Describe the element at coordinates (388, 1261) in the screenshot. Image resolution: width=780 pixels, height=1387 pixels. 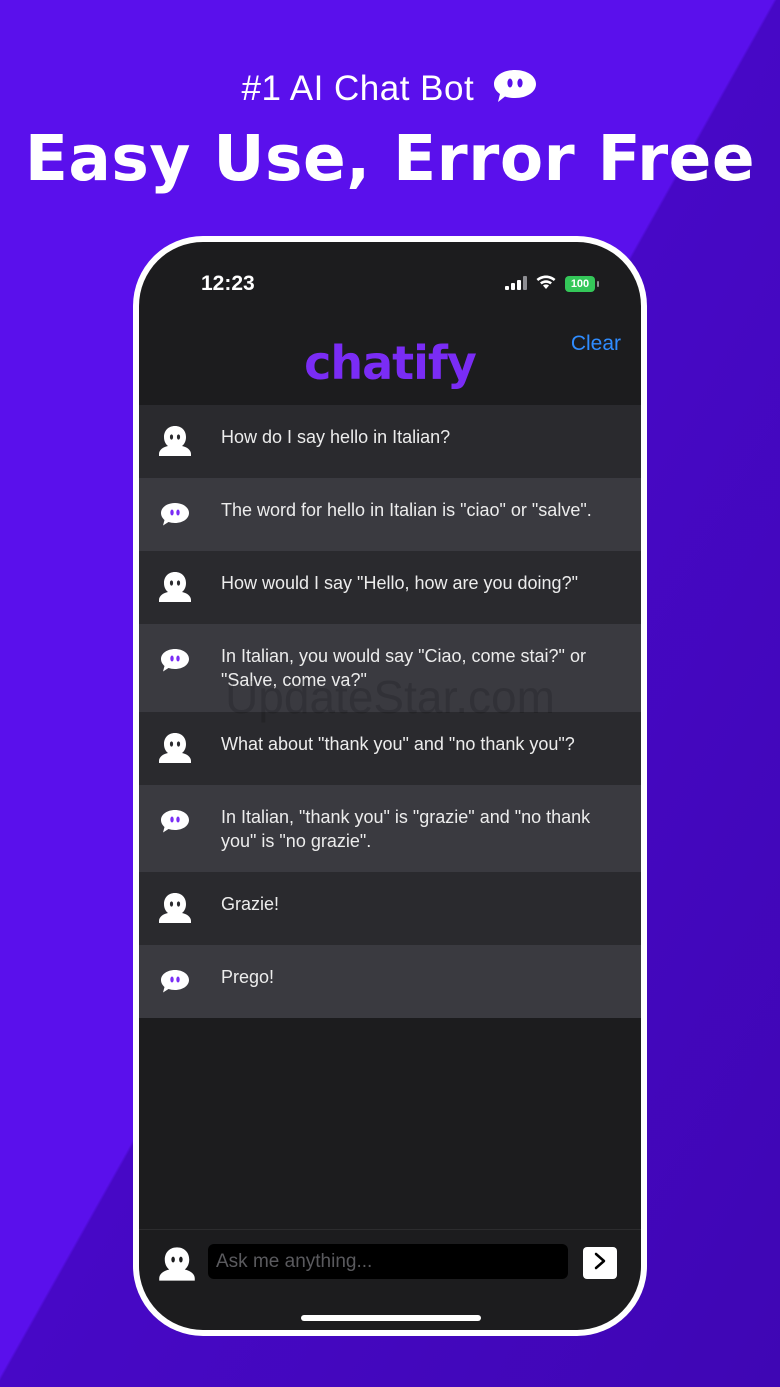
I see `message-input` at that location.